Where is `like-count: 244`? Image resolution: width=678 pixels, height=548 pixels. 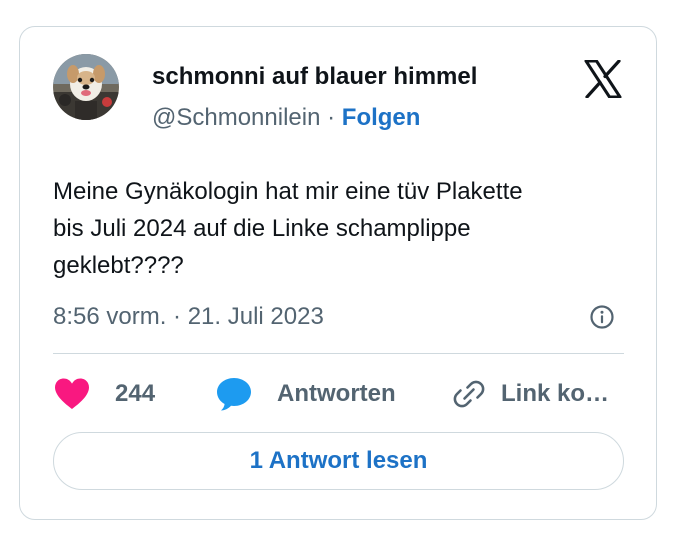
like-count: 244 is located at coordinates (135, 393).